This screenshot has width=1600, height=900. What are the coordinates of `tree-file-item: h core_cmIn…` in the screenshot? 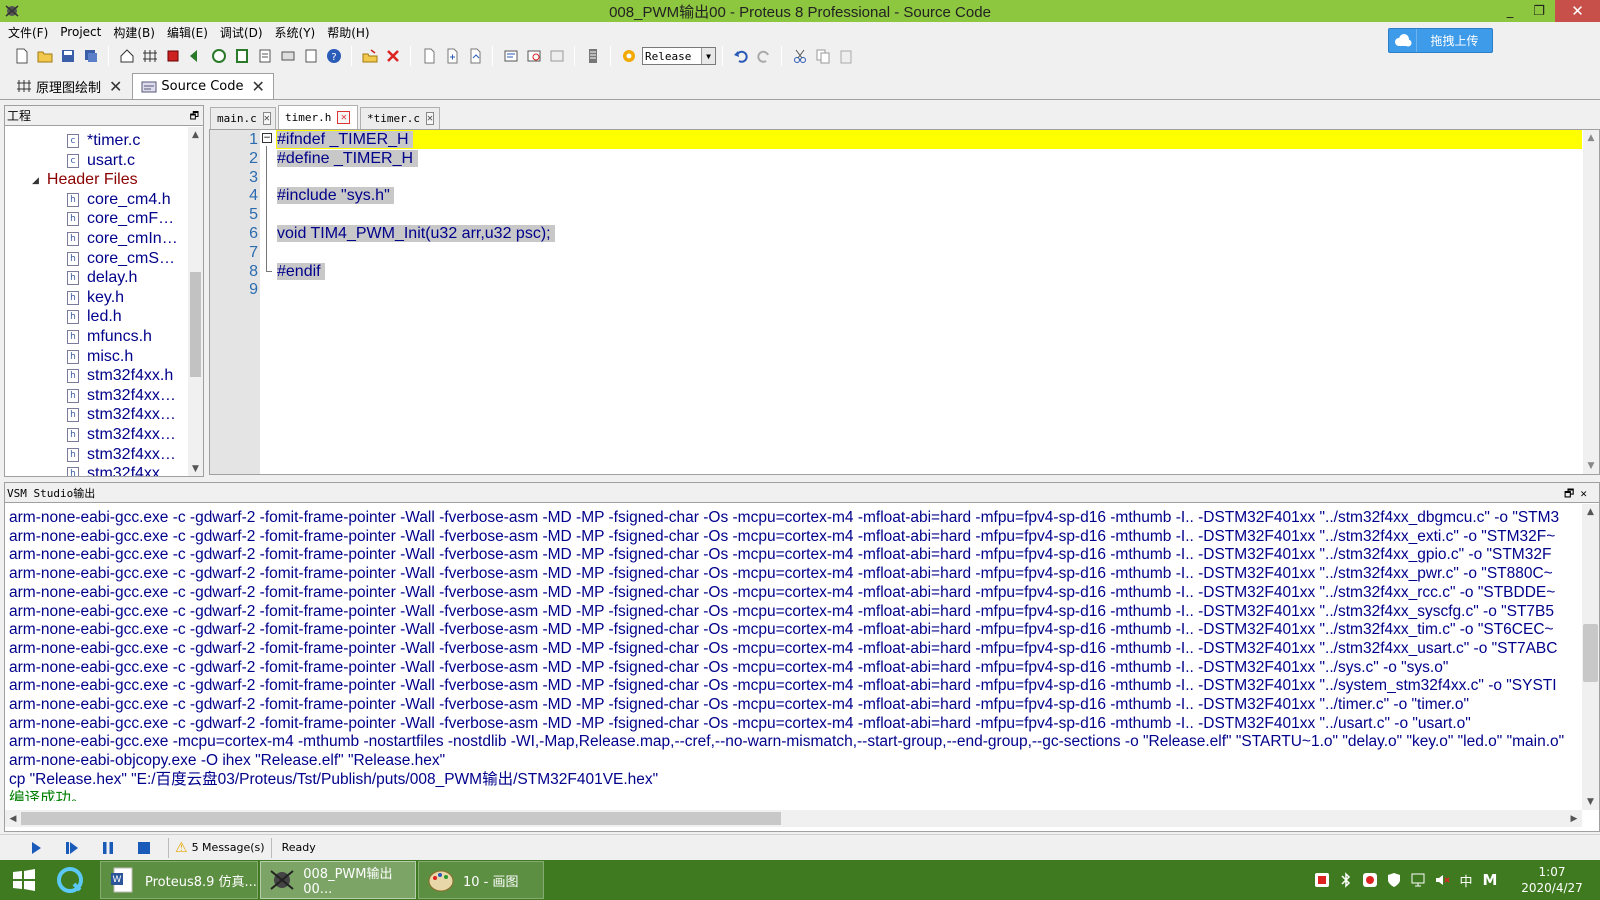 It's located at (122, 239).